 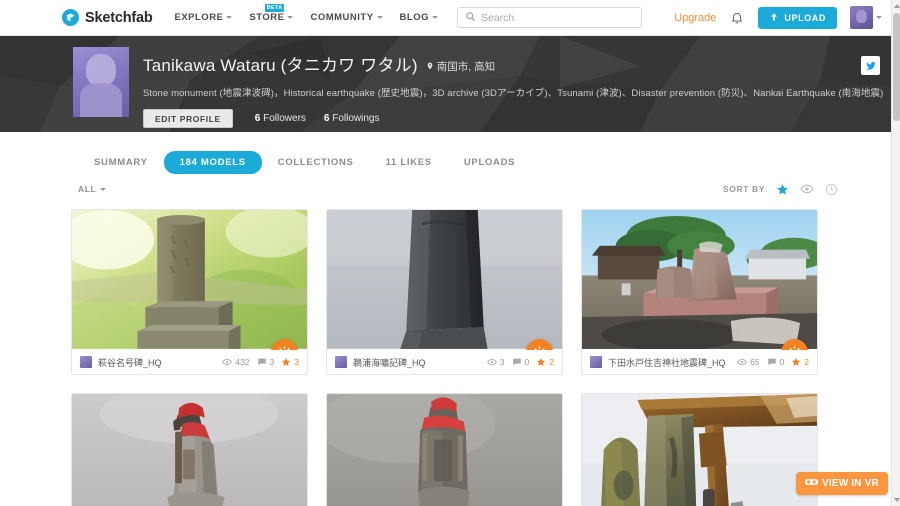 What do you see at coordinates (737, 18) in the screenshot?
I see `notification-bell-icon` at bounding box center [737, 18].